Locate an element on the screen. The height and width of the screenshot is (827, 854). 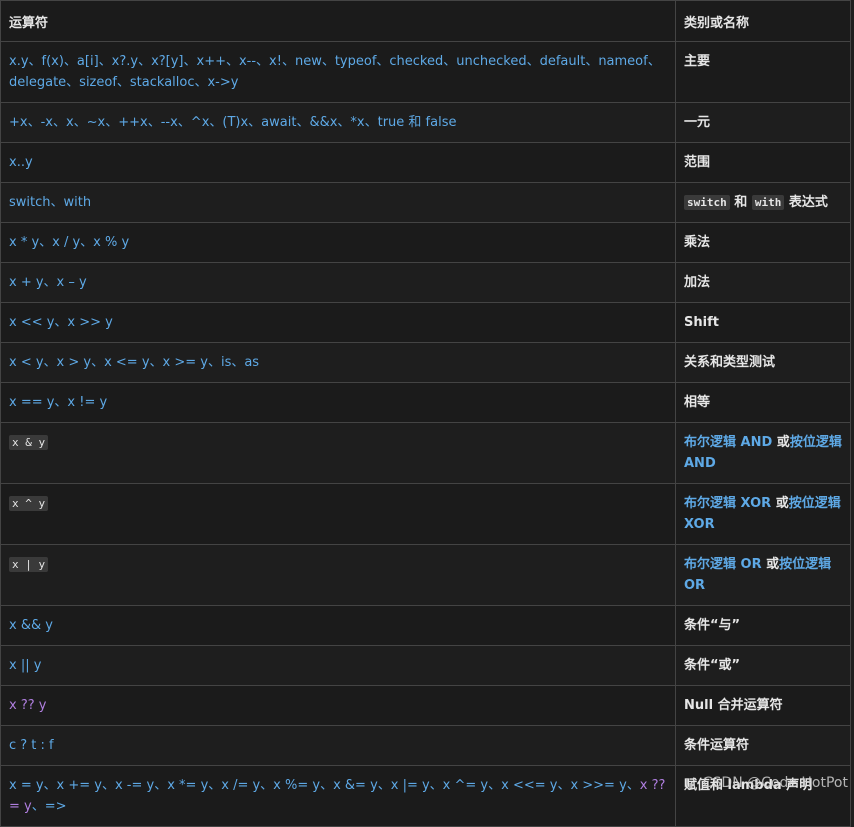
operator-cell: c ? t : f is located at coordinates (338, 745).